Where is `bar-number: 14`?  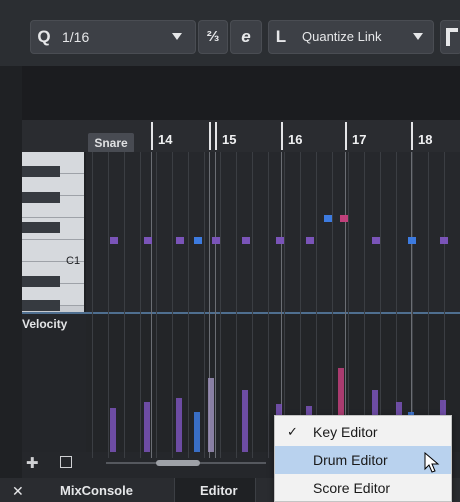
bar-number: 14 is located at coordinates (165, 139).